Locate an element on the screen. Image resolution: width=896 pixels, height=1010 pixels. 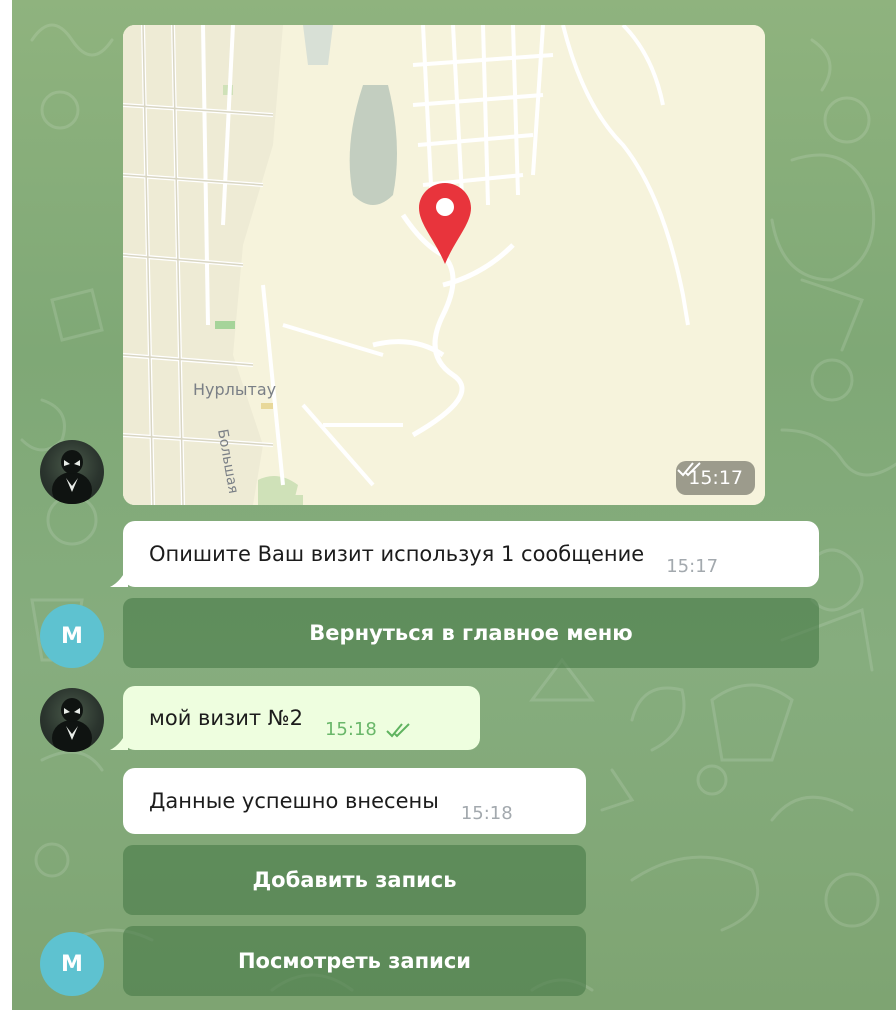
add-record-button: Добавить запись is located at coordinates (354, 880).